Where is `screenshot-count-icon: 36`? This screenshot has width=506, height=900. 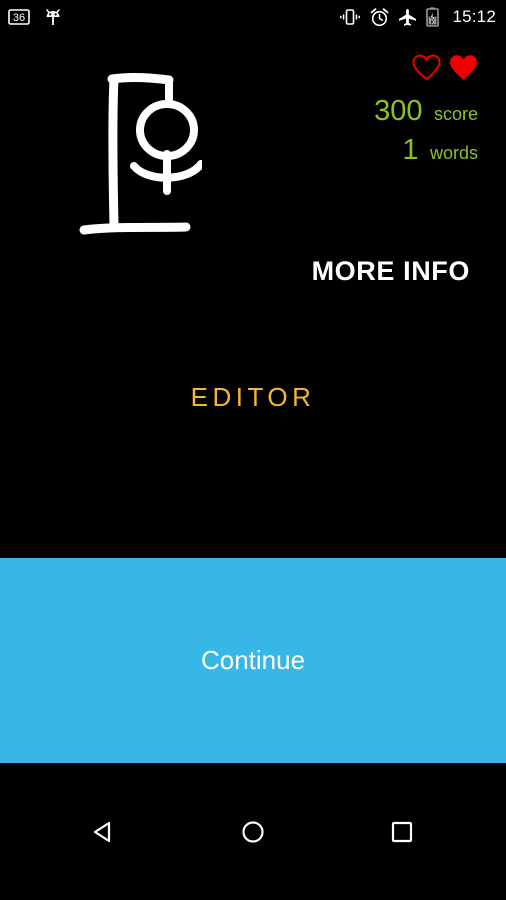 screenshot-count-icon: 36 is located at coordinates (19, 17).